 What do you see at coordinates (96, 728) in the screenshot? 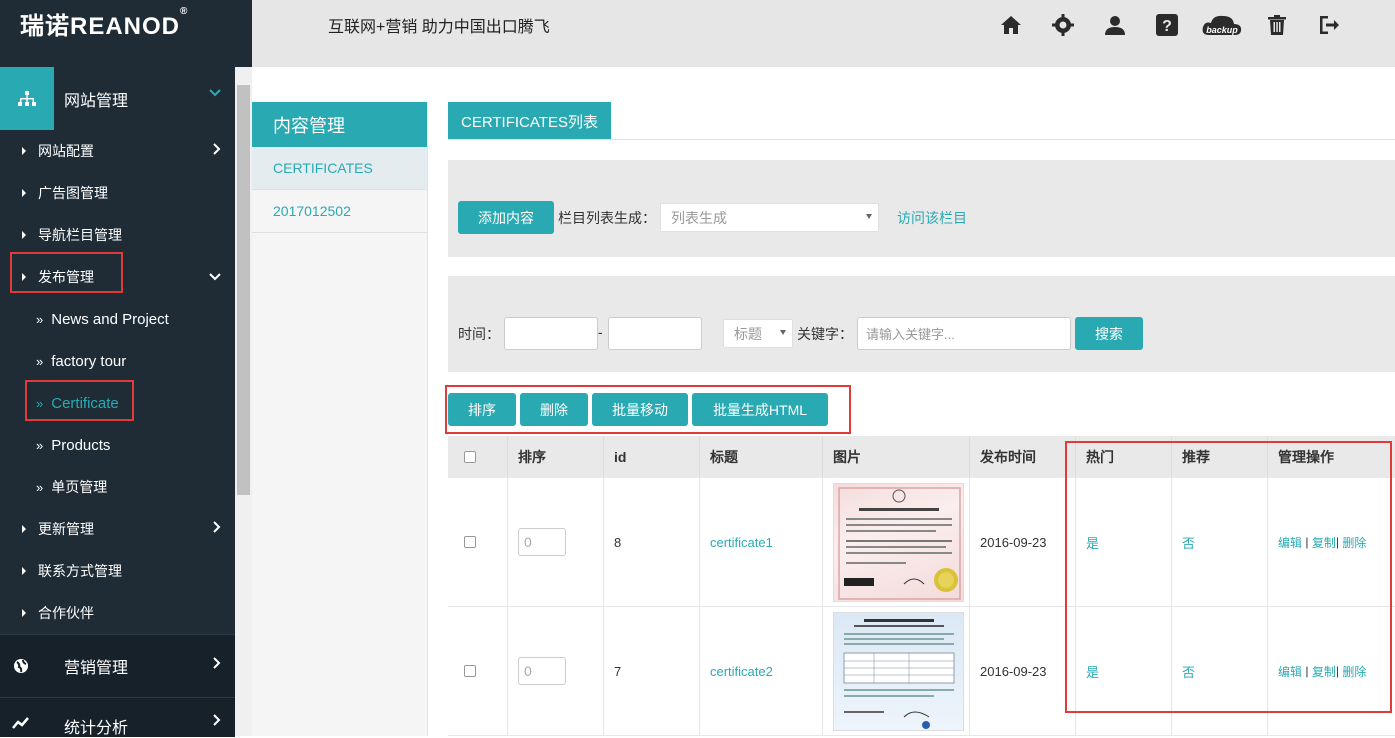
I see `sidebar-group-label: 统计分析` at bounding box center [96, 728].